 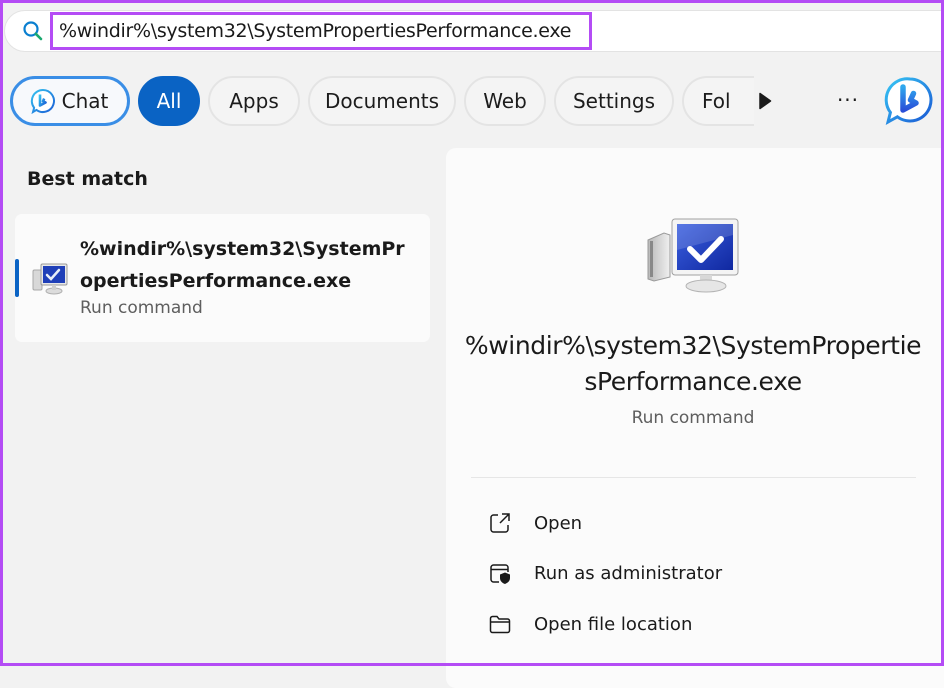 What do you see at coordinates (848, 100) in the screenshot?
I see `more-options-icon: ···` at bounding box center [848, 100].